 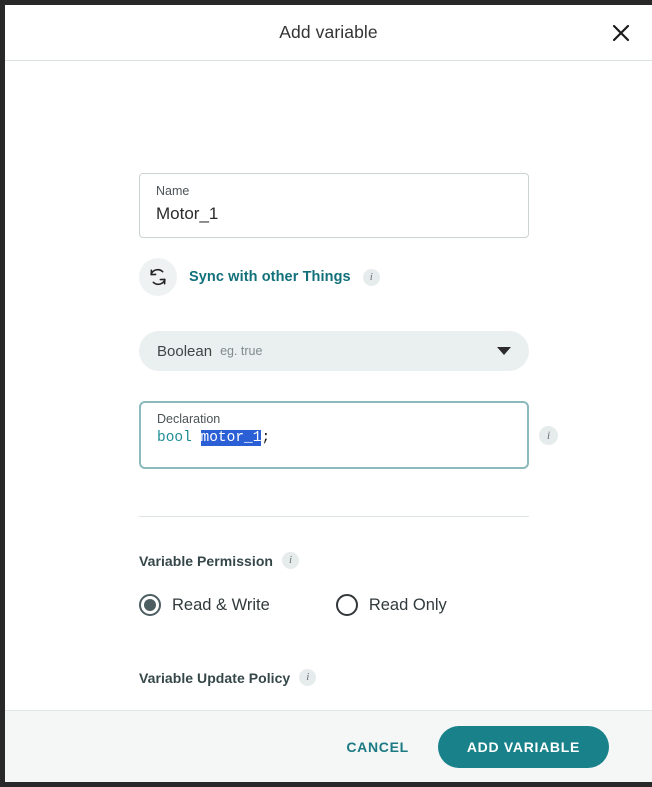 I want to click on chevron-down-icon, so click(x=504, y=351).